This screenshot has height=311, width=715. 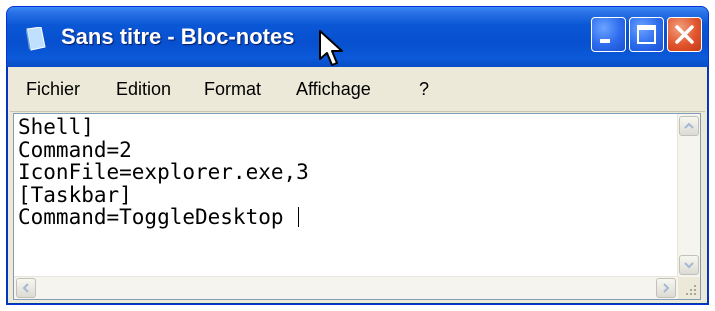 I want to click on chevron-right-icon, so click(x=666, y=288).